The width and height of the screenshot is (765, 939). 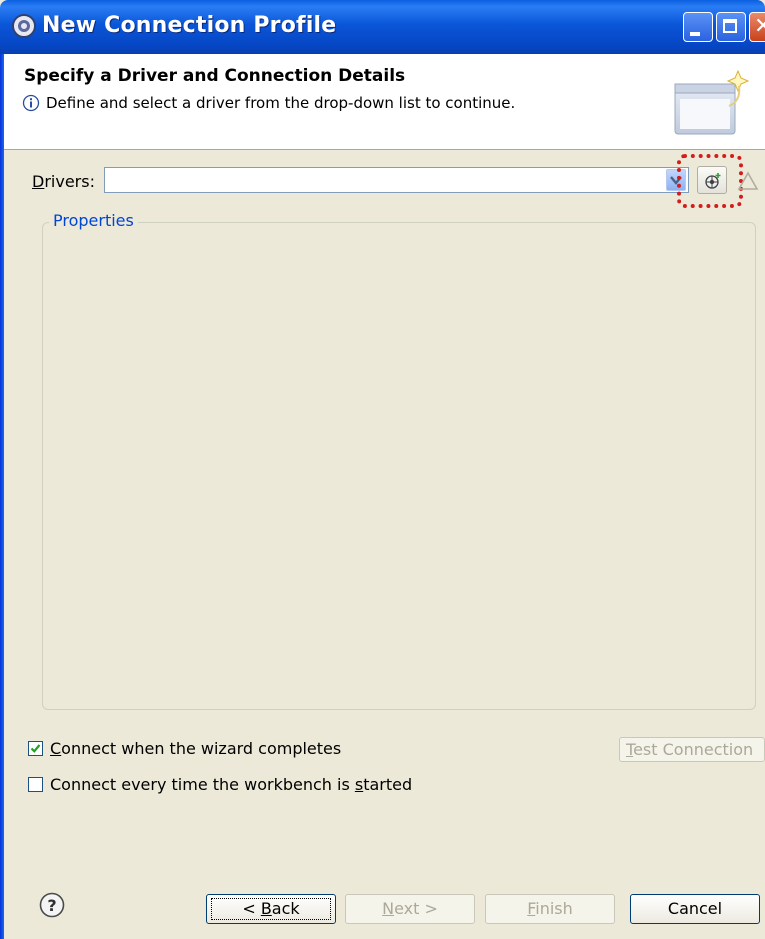 What do you see at coordinates (695, 909) in the screenshot?
I see `cancel-button: Cancel` at bounding box center [695, 909].